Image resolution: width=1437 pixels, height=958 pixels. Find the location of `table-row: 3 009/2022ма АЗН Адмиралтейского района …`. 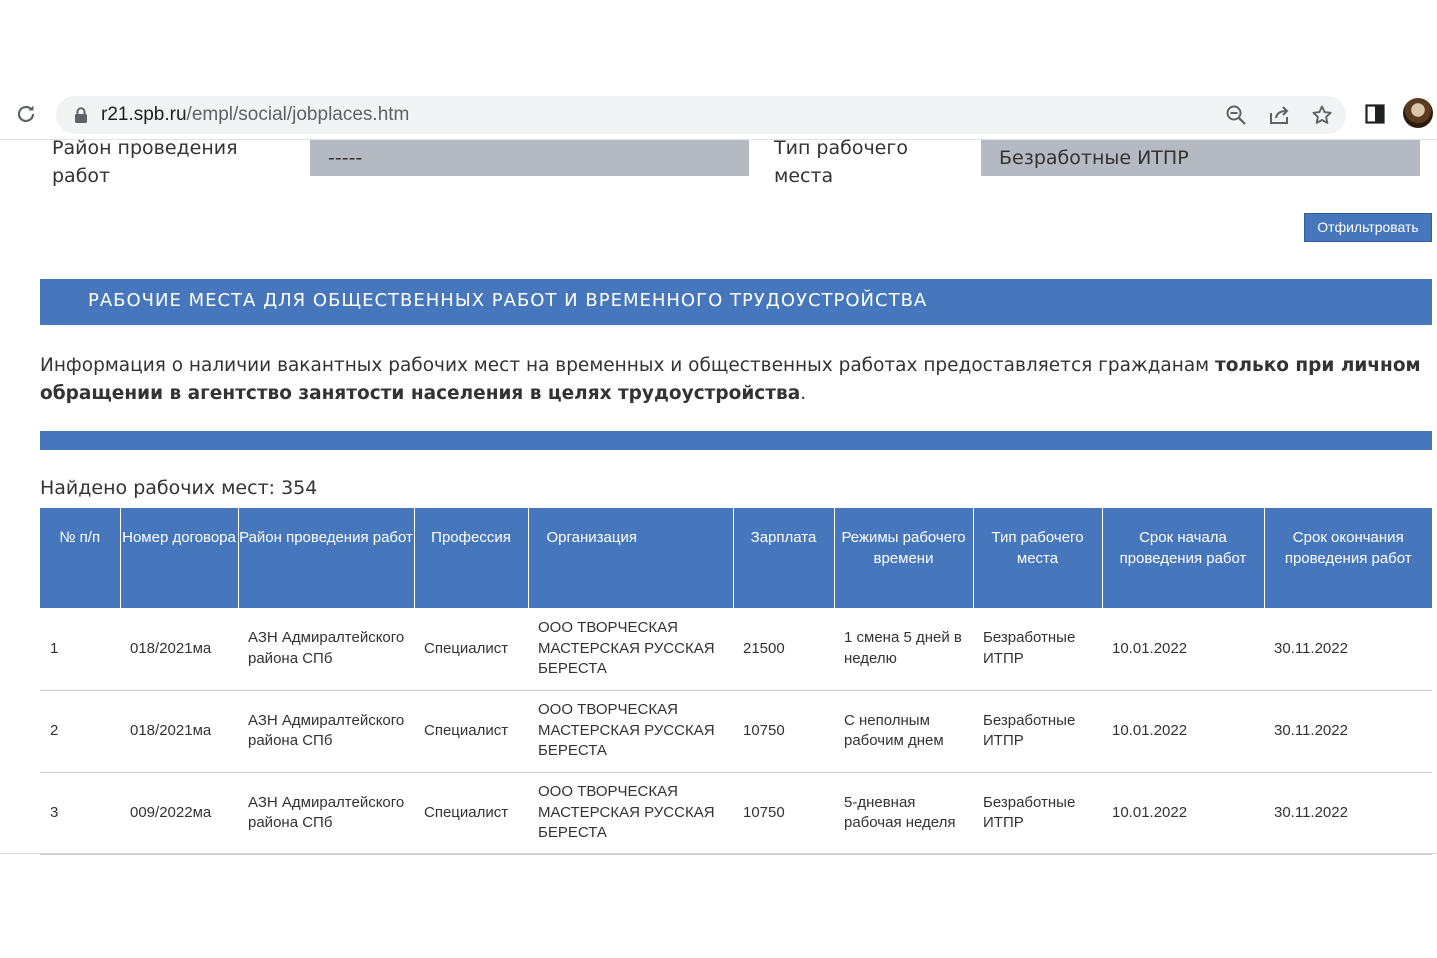

table-row: 3 009/2022ма АЗН Адмиралтейского района … is located at coordinates (736, 813).